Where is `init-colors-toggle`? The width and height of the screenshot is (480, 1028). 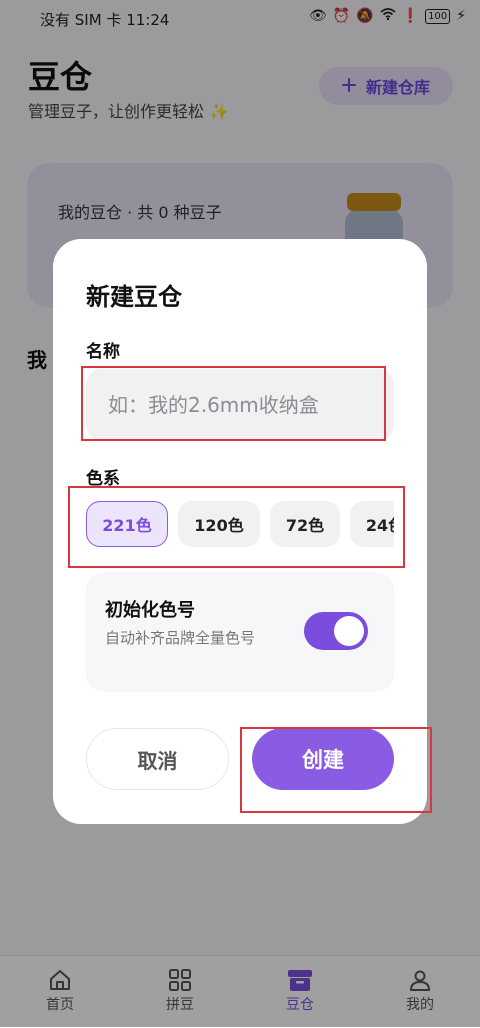 init-colors-toggle is located at coordinates (336, 631).